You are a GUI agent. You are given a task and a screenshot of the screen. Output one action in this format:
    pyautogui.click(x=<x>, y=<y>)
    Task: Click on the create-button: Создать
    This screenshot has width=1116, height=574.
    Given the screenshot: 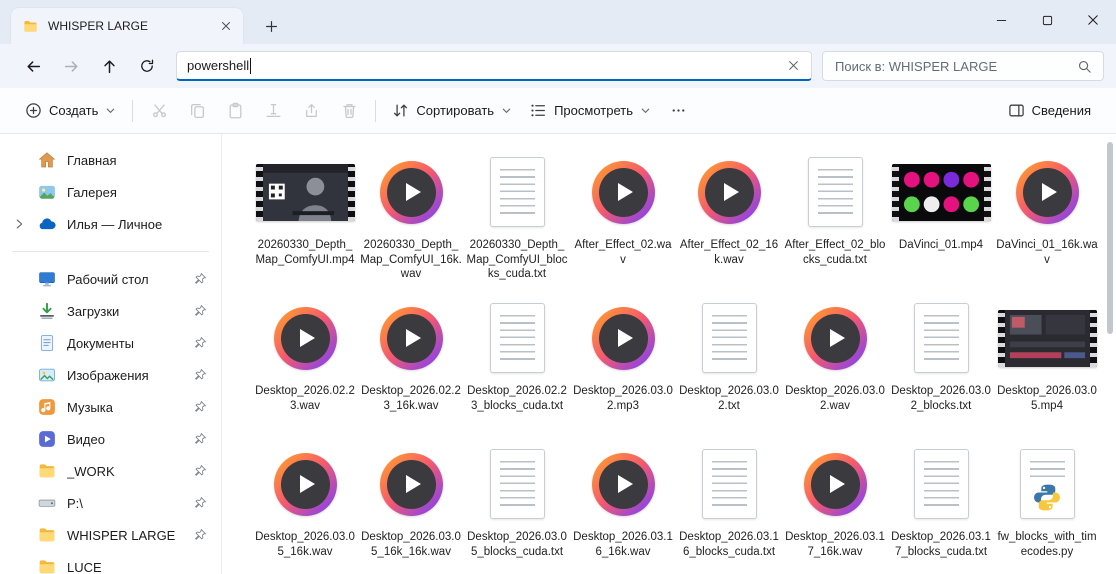 What is the action you would take?
    pyautogui.click(x=70, y=111)
    